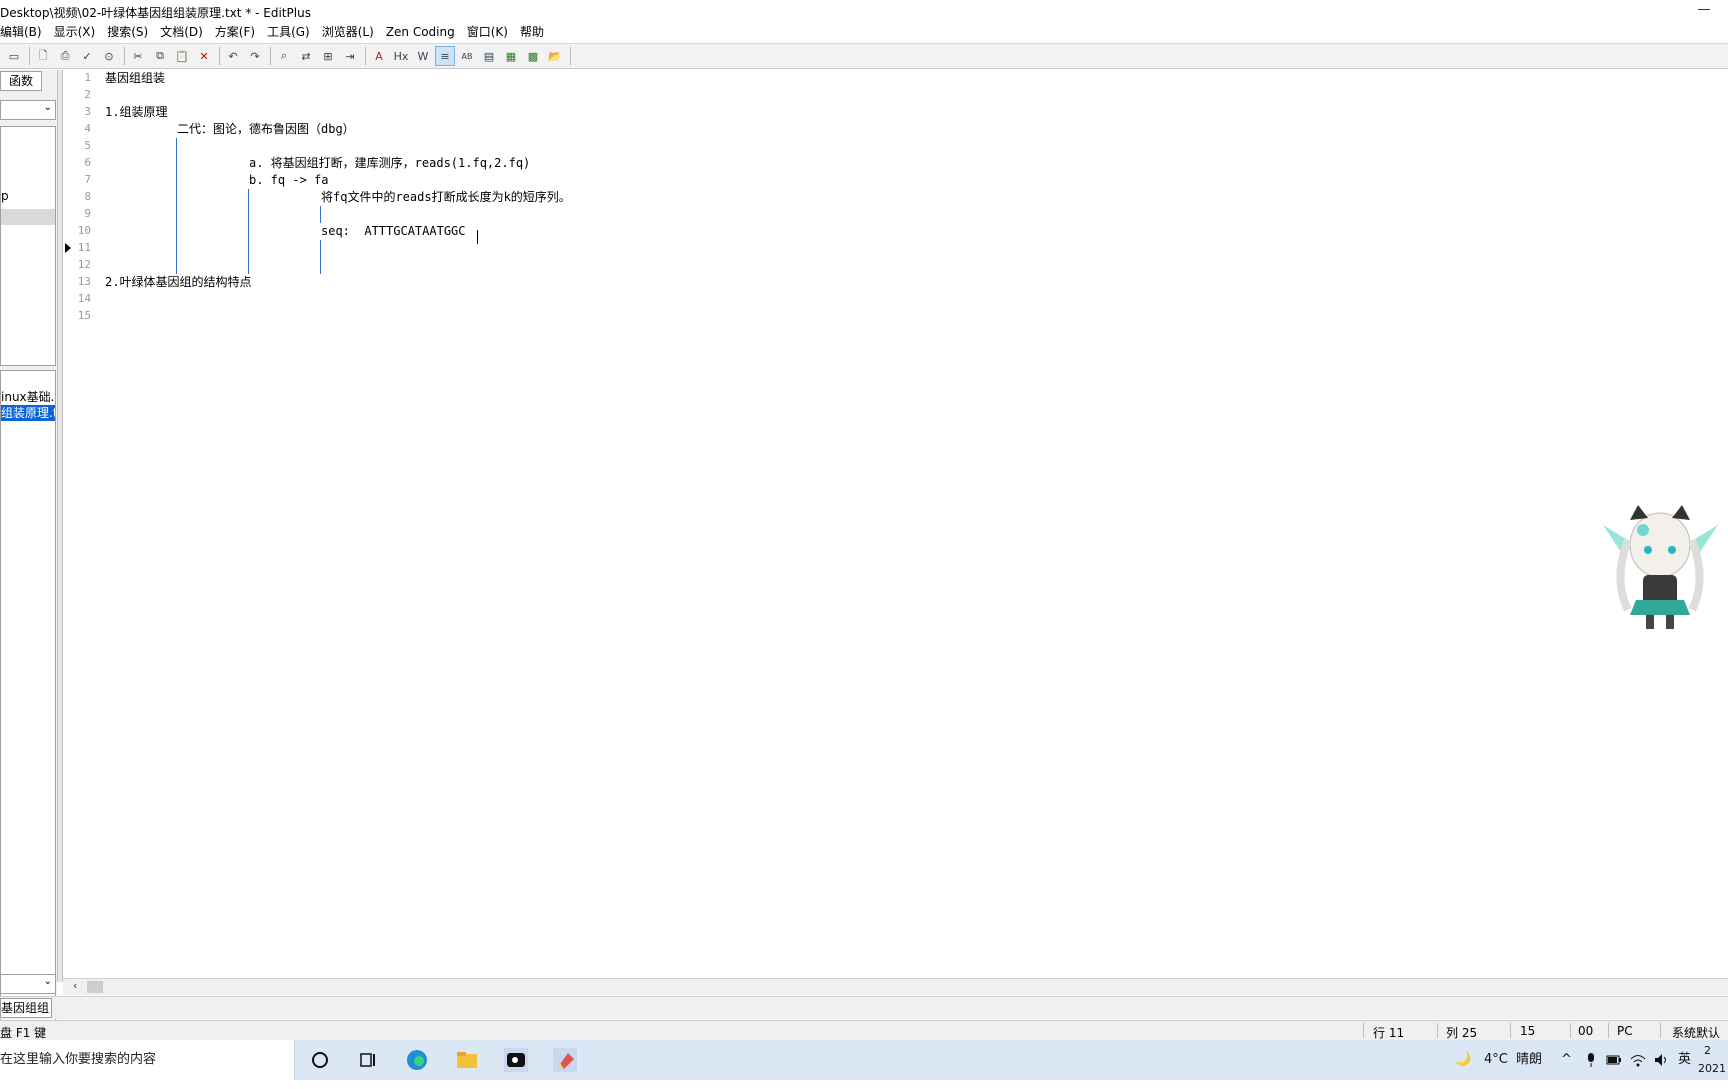 The image size is (1728, 1089). What do you see at coordinates (28, 984) in the screenshot?
I see `filter-combo: ⌄` at bounding box center [28, 984].